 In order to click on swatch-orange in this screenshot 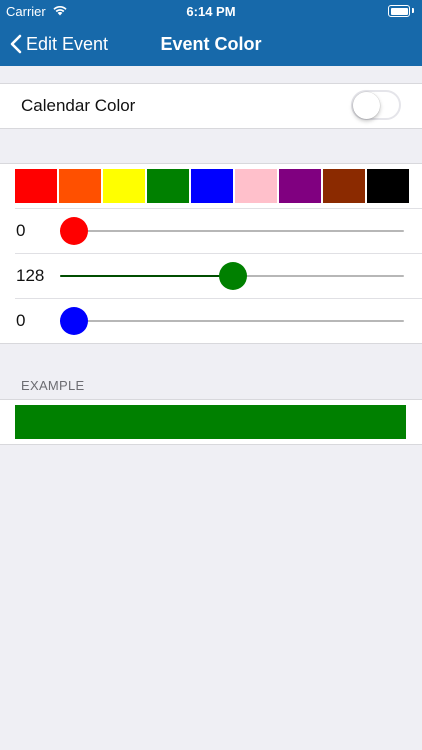, I will do `click(80, 186)`.